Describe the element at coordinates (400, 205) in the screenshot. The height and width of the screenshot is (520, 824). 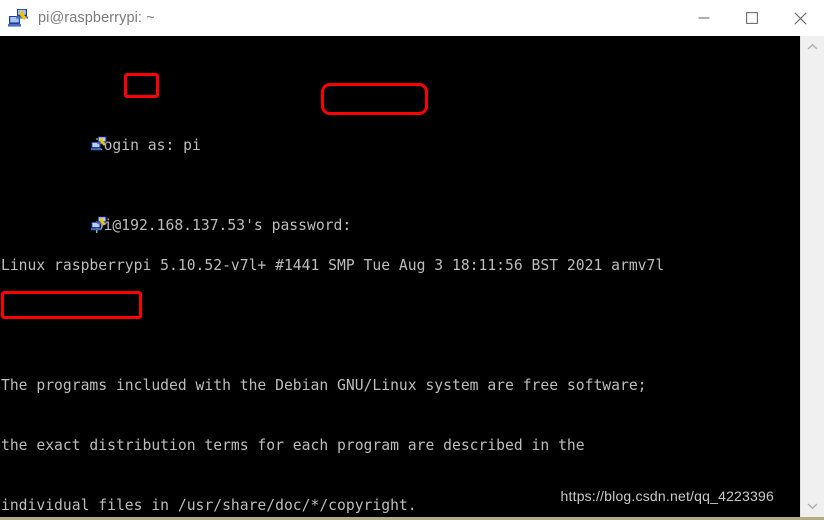
I see `terminal-line-password: pi@192.168.137.53's password:` at that location.